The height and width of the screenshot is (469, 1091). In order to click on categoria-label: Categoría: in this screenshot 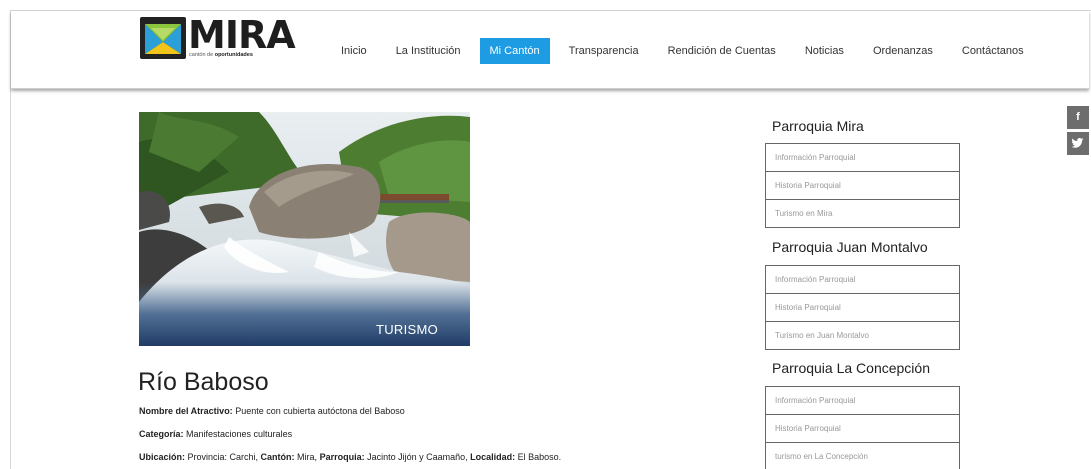, I will do `click(161, 434)`.